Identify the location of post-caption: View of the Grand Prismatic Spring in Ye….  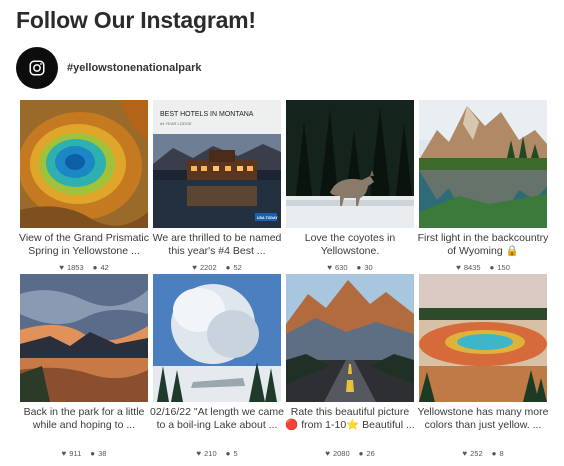
(84, 244).